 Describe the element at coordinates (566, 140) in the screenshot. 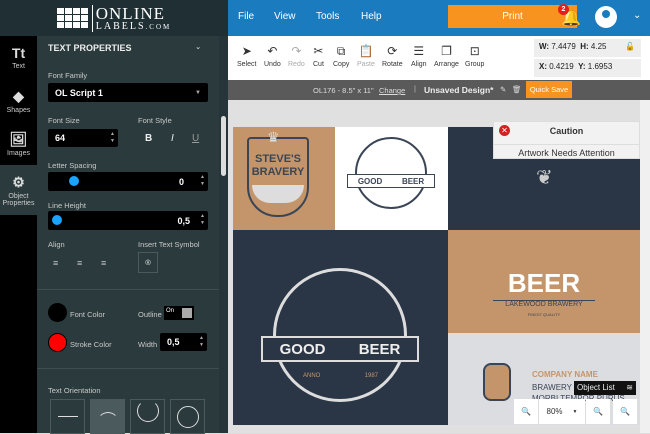

I see `caution-popup: ✕ Caution Artwork Needs Attention` at that location.